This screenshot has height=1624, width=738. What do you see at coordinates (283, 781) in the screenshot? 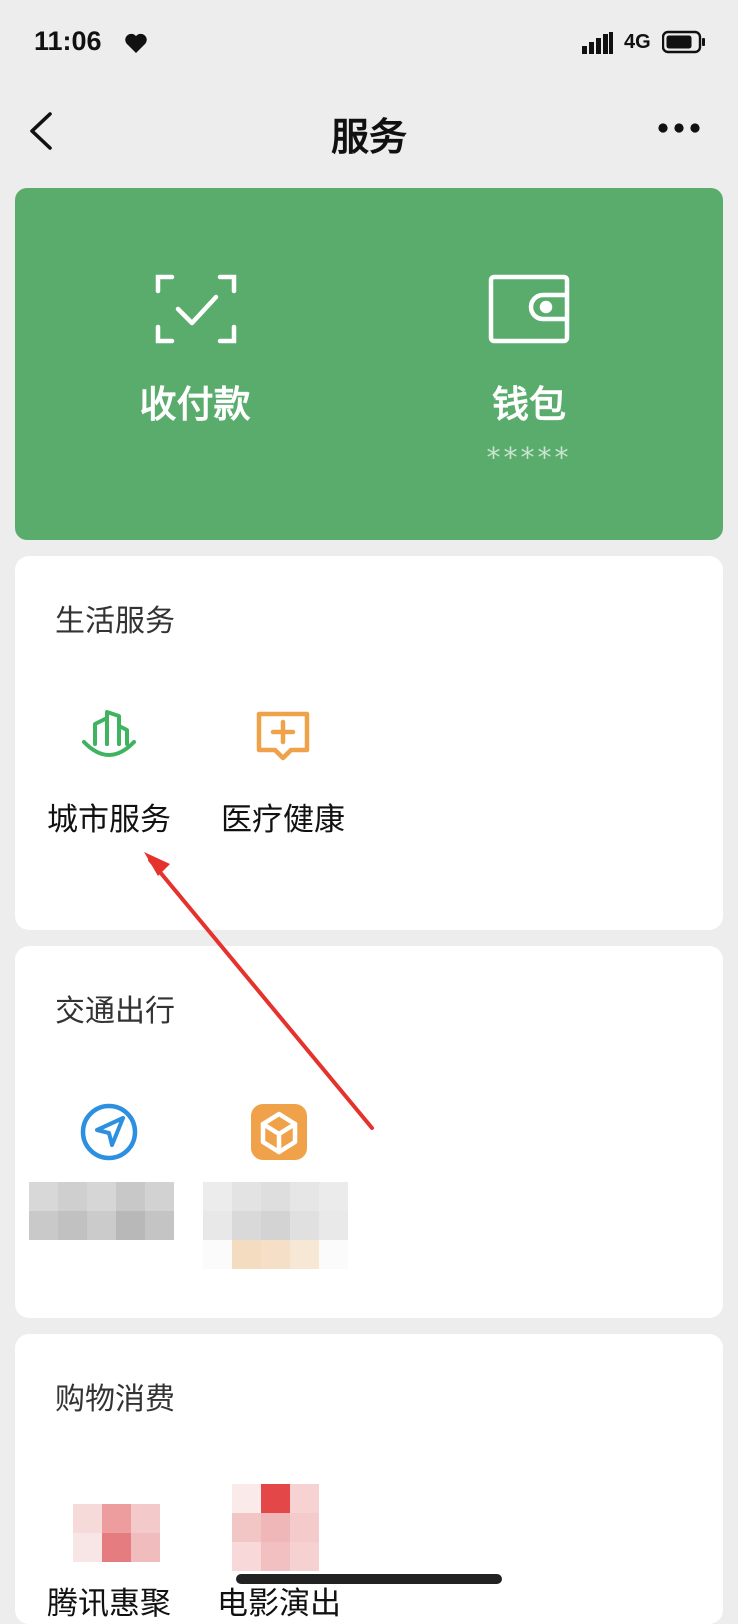
I see `medical-health-button: 医疗健康` at bounding box center [283, 781].